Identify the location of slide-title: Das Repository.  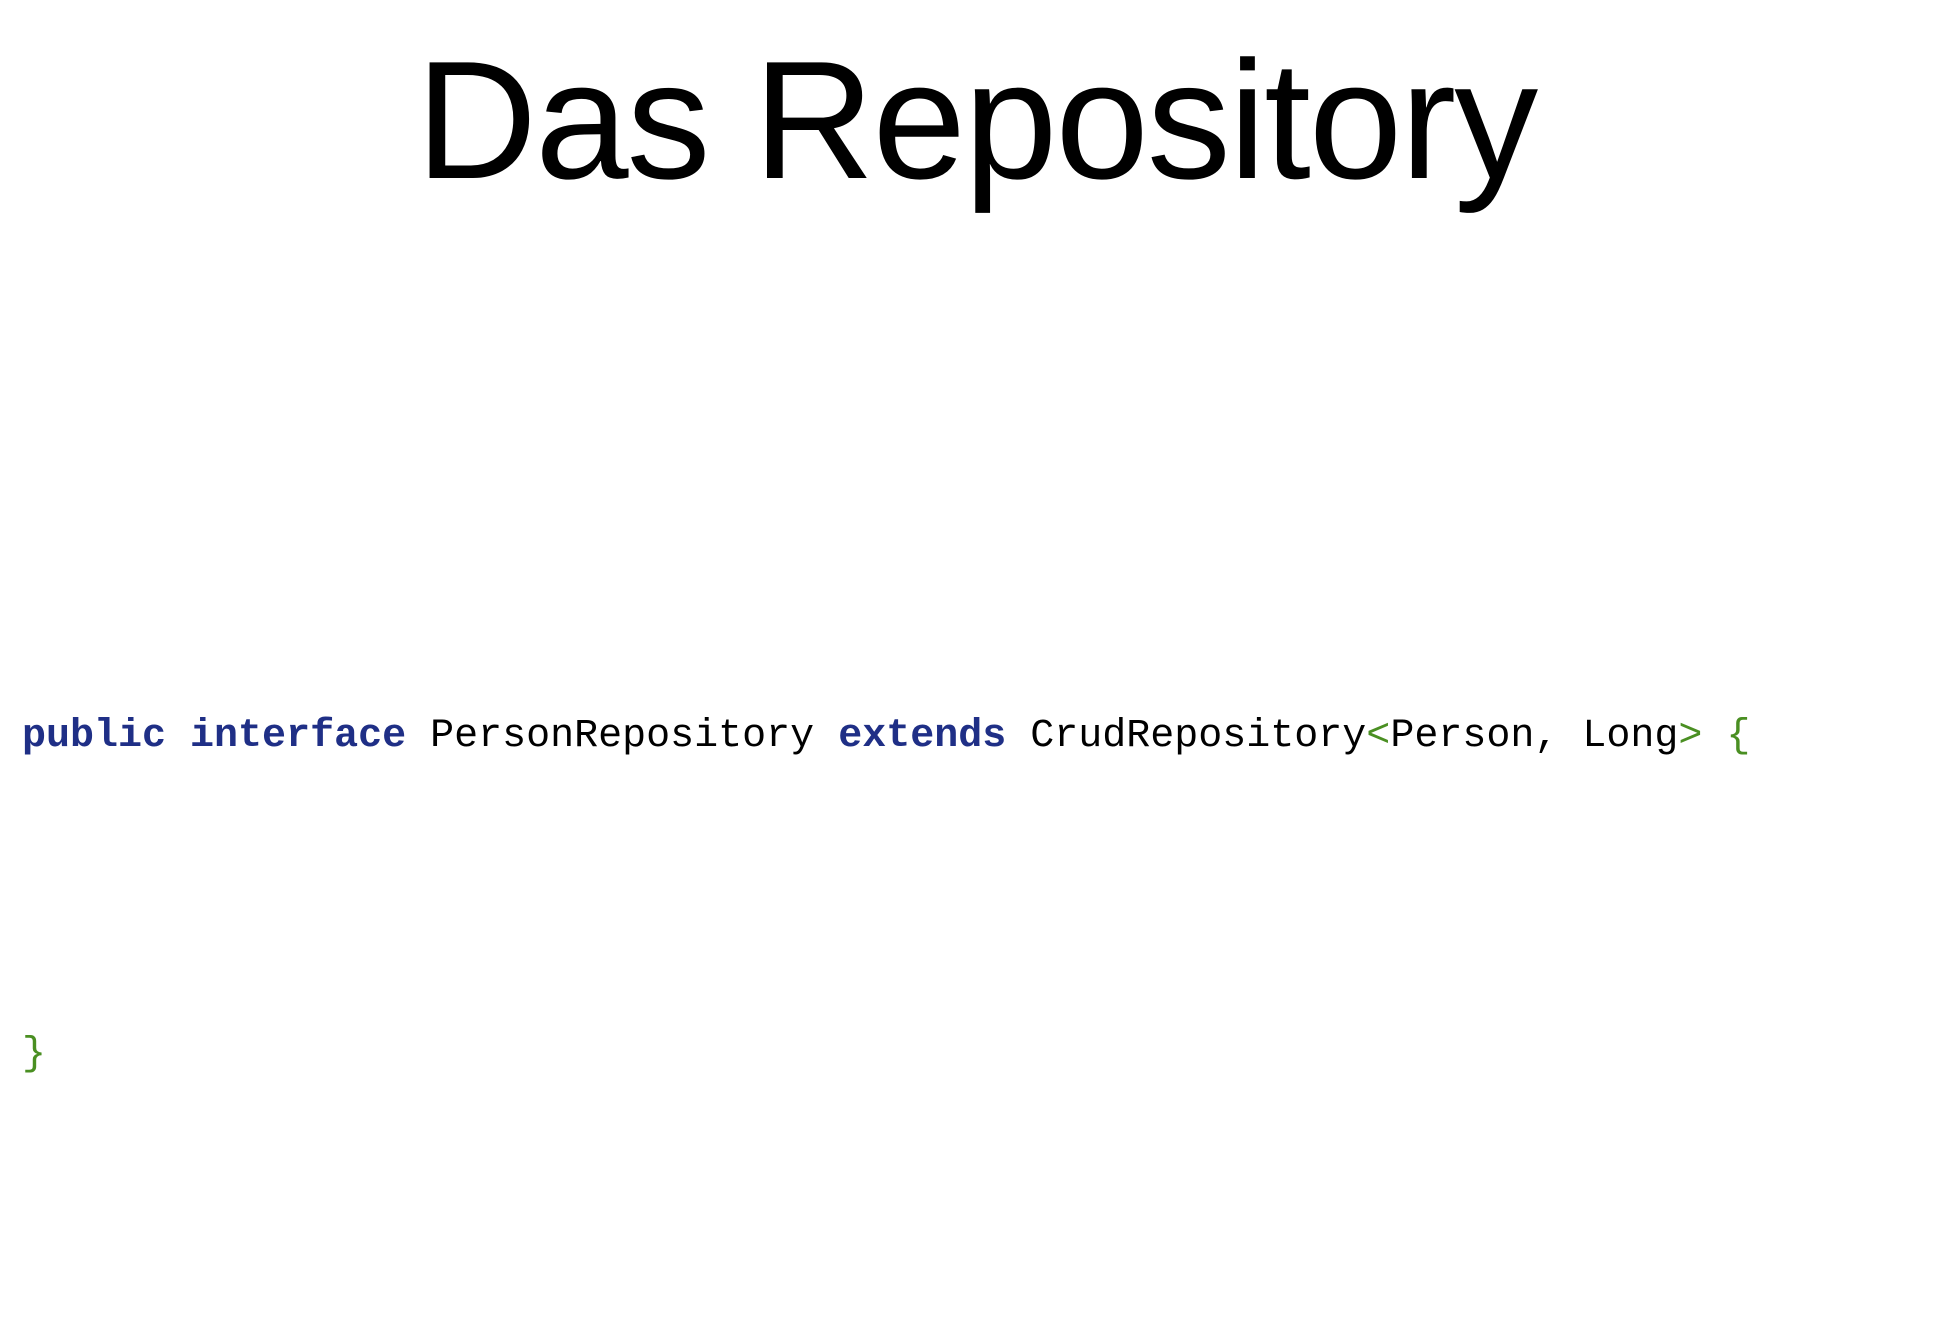
(976, 120).